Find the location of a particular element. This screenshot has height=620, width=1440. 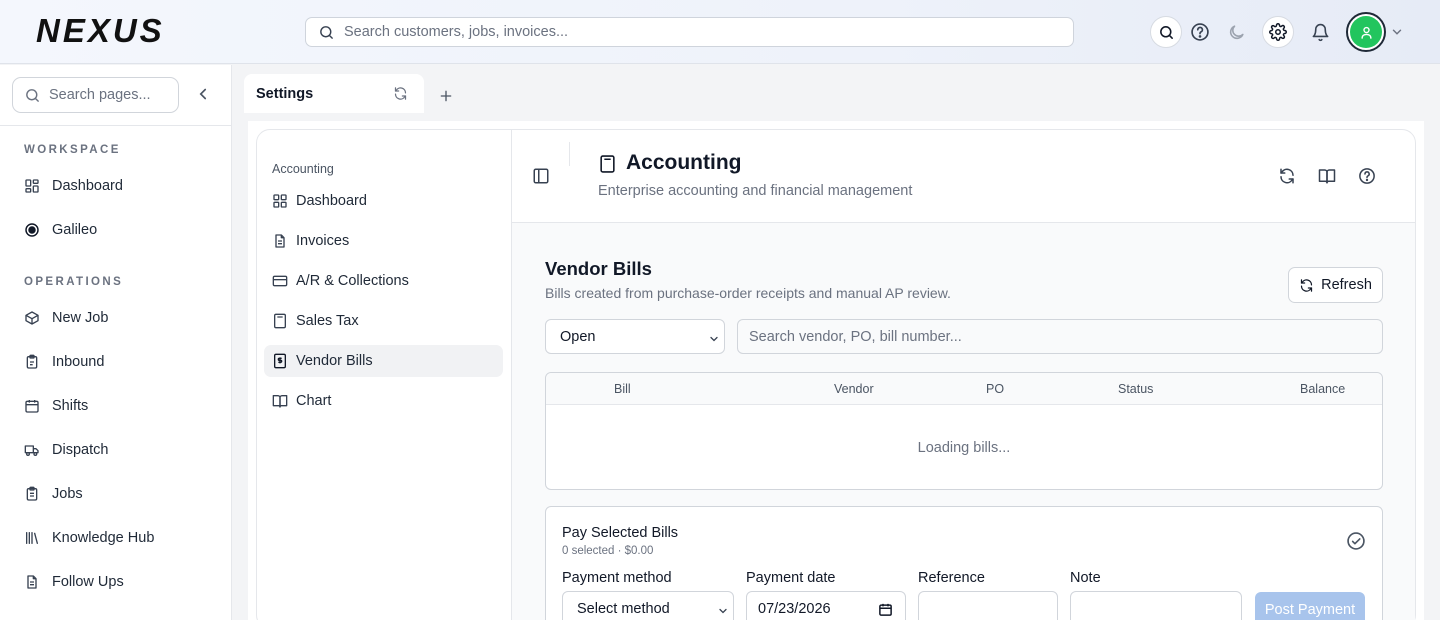

subnav-item-invoices: Invoices is located at coordinates (383, 241).